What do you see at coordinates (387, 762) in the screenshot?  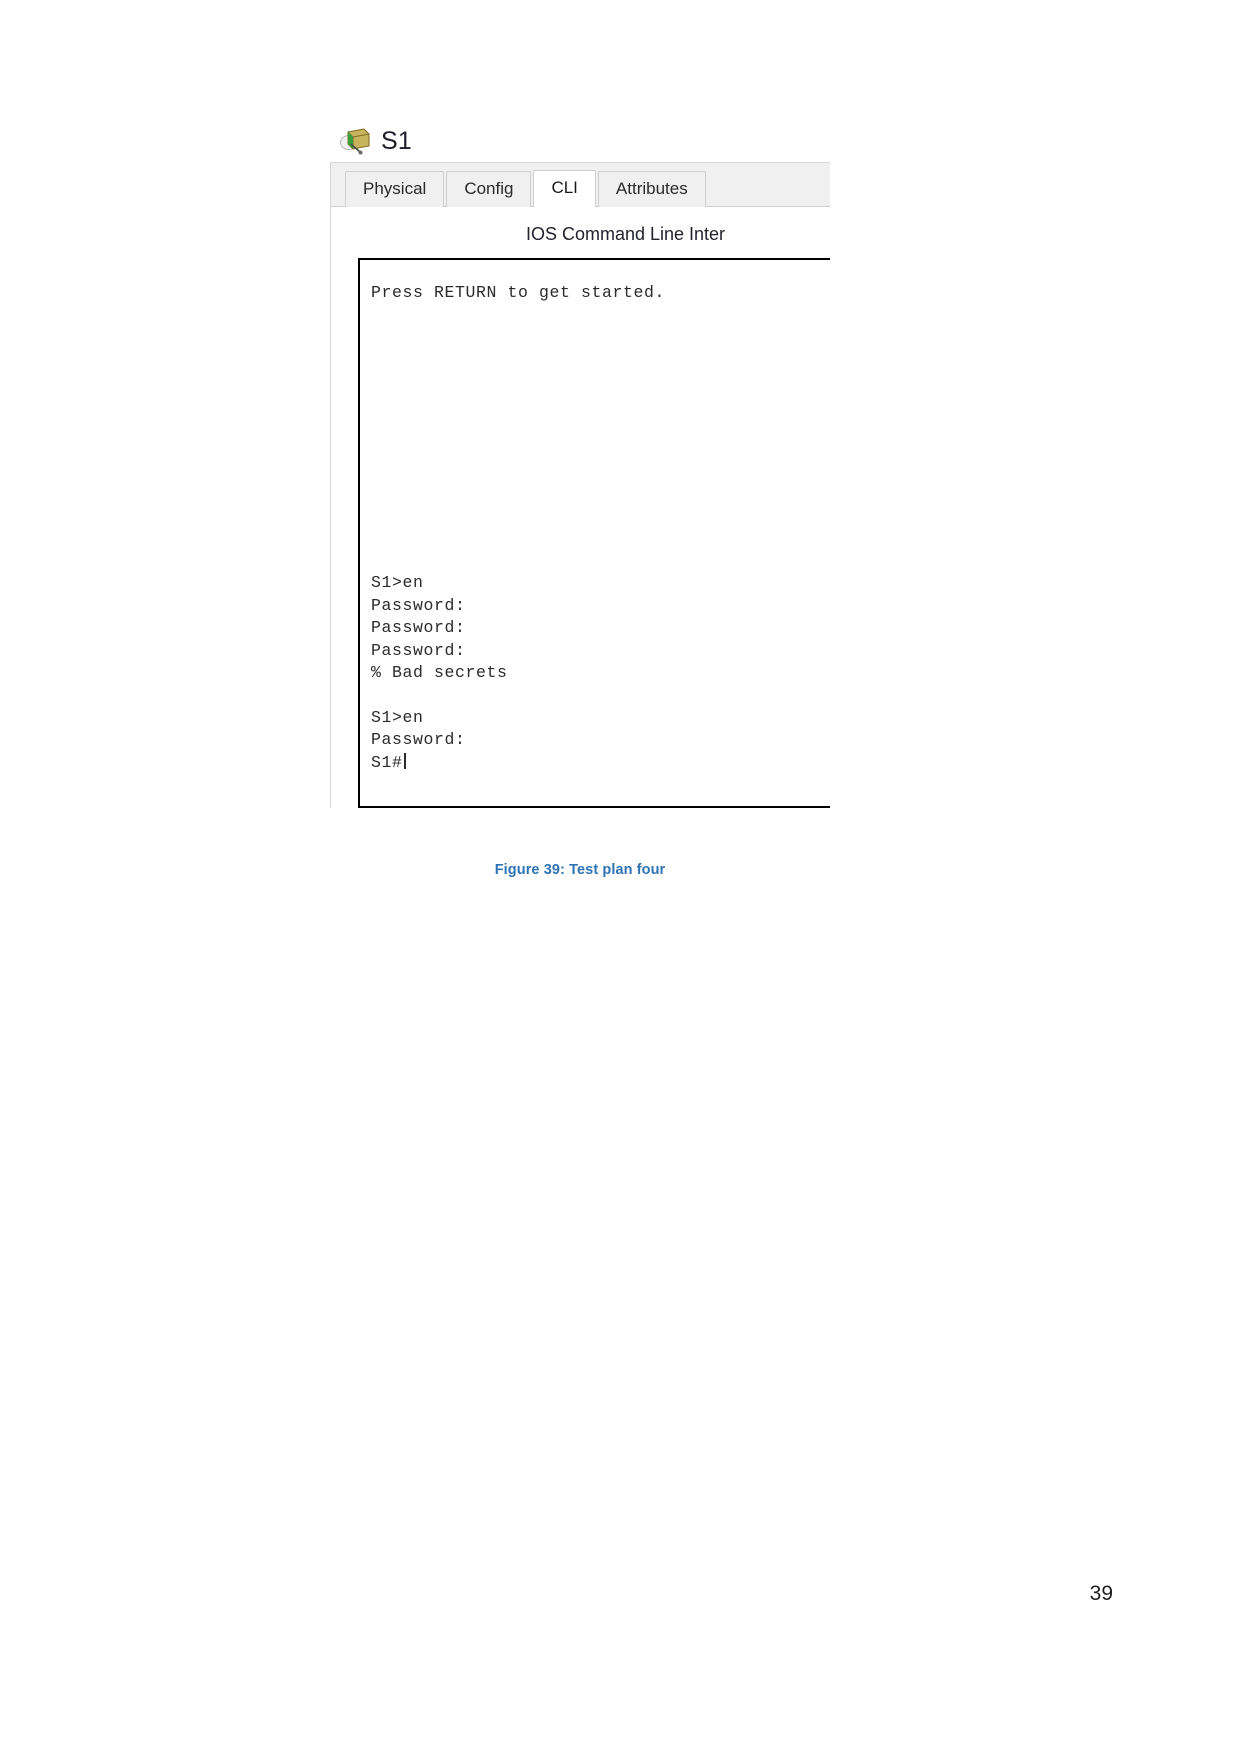 I see `terminal-prompt-text: S1#` at bounding box center [387, 762].